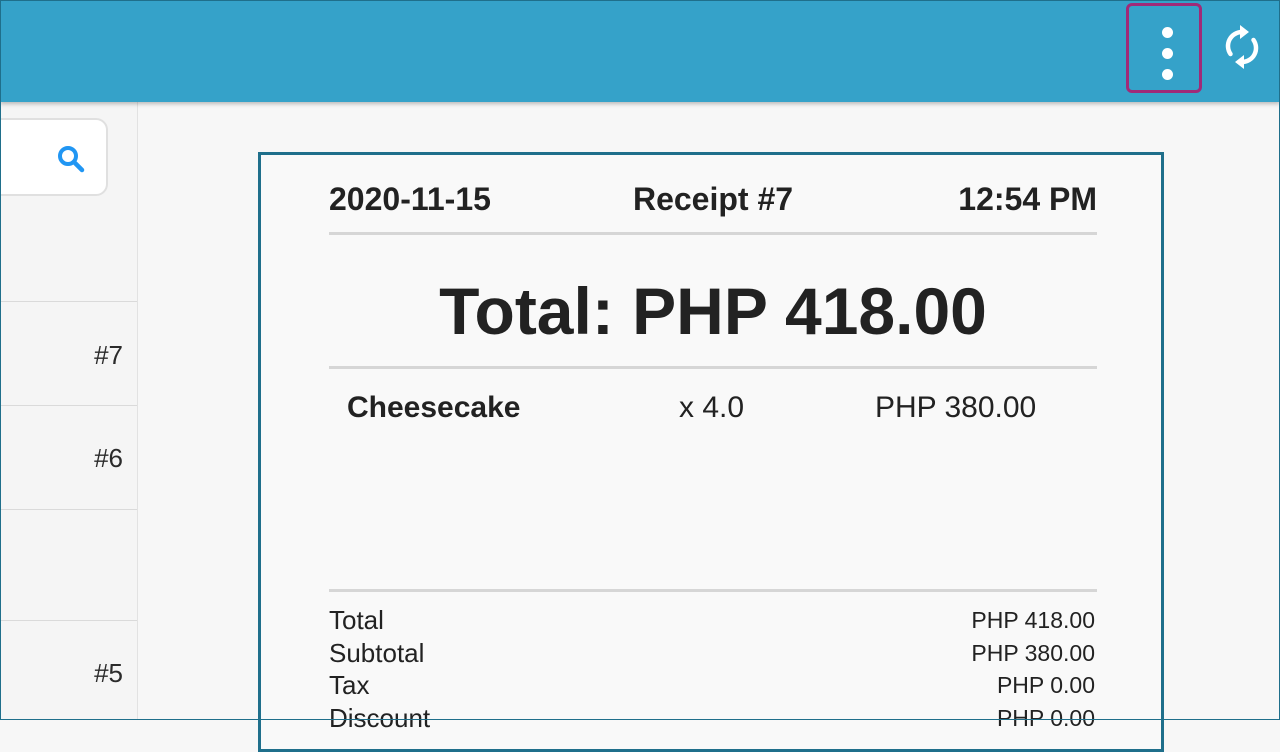 The width and height of the screenshot is (1280, 752). I want to click on receipt-list-item: #5, so click(68, 670).